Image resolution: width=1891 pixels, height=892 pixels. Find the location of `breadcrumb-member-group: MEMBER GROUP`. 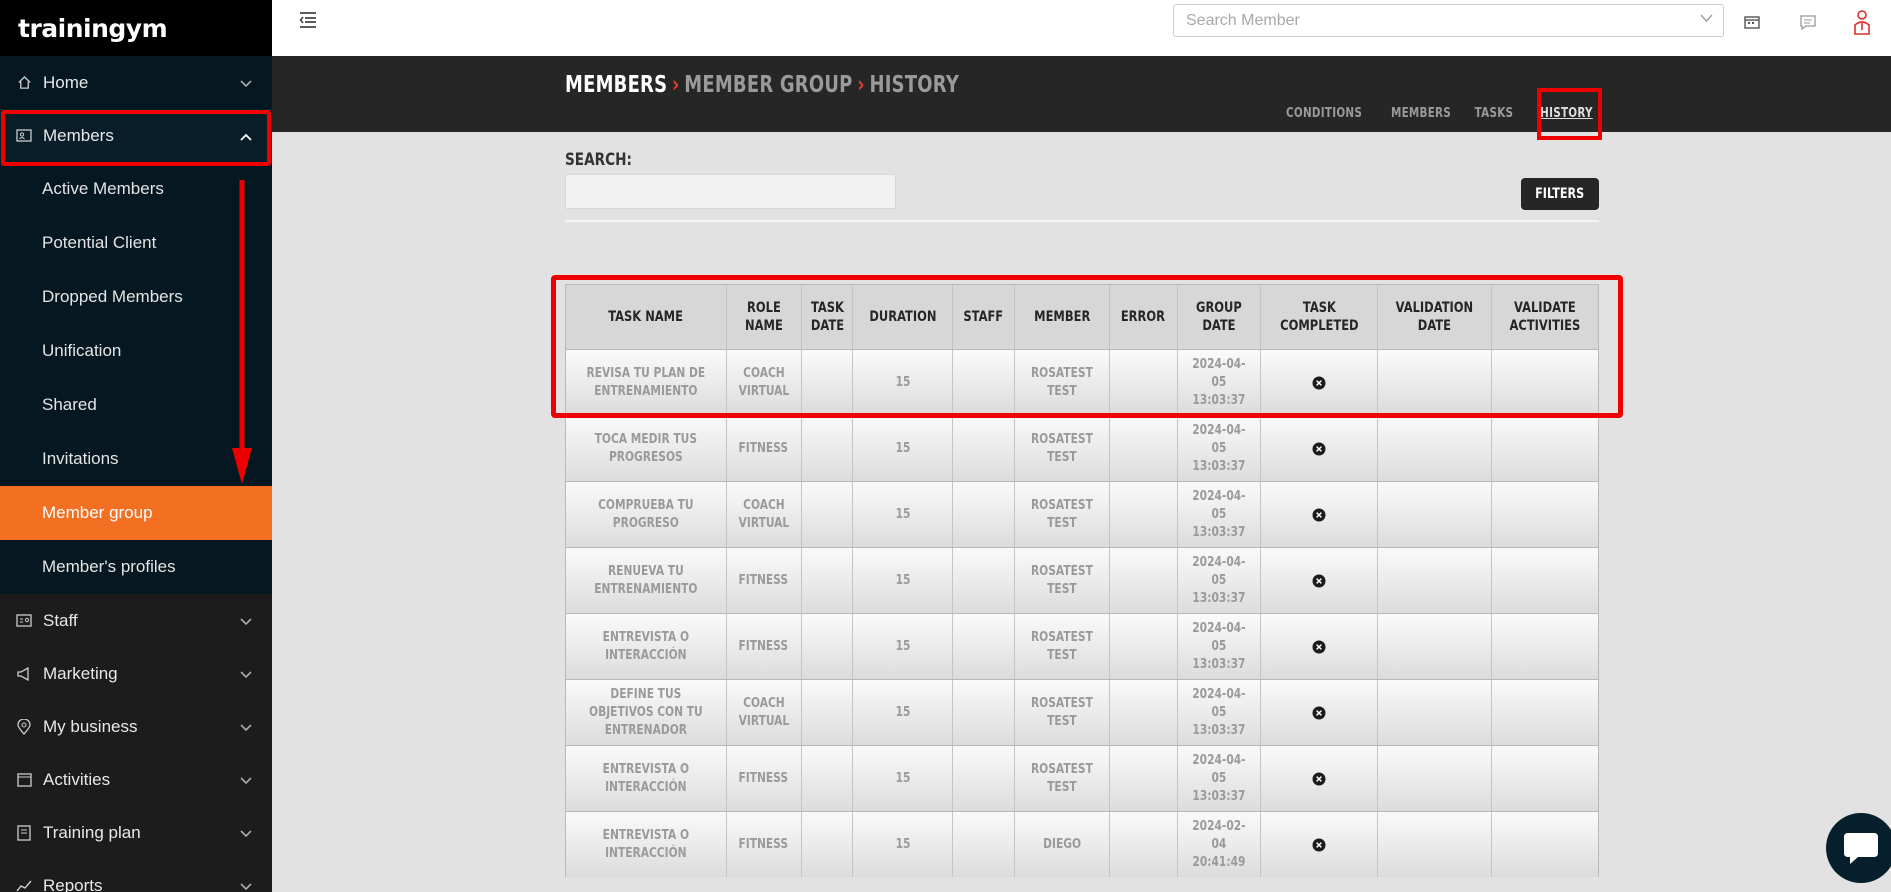

breadcrumb-member-group: MEMBER GROUP is located at coordinates (768, 85).